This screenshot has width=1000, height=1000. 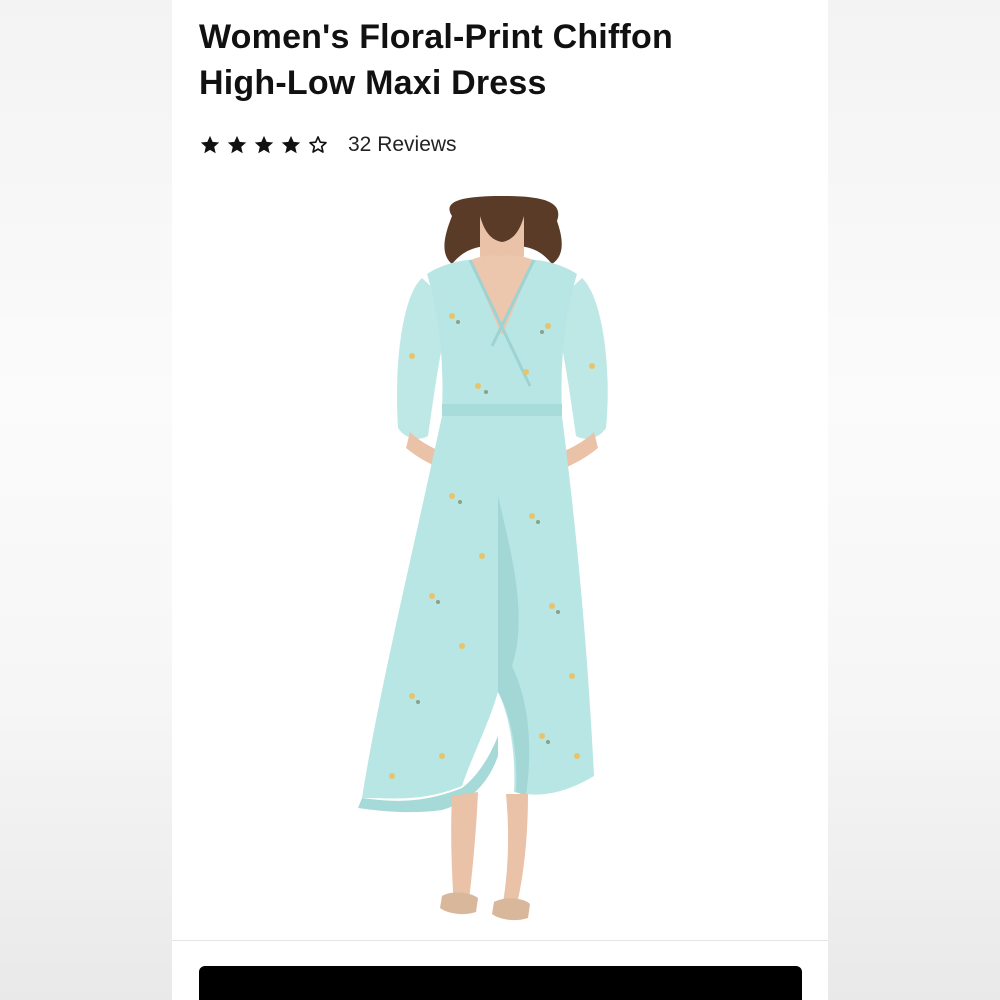 I want to click on product-title-line-1: Women's Floral-Print Chiffon, so click(x=436, y=37).